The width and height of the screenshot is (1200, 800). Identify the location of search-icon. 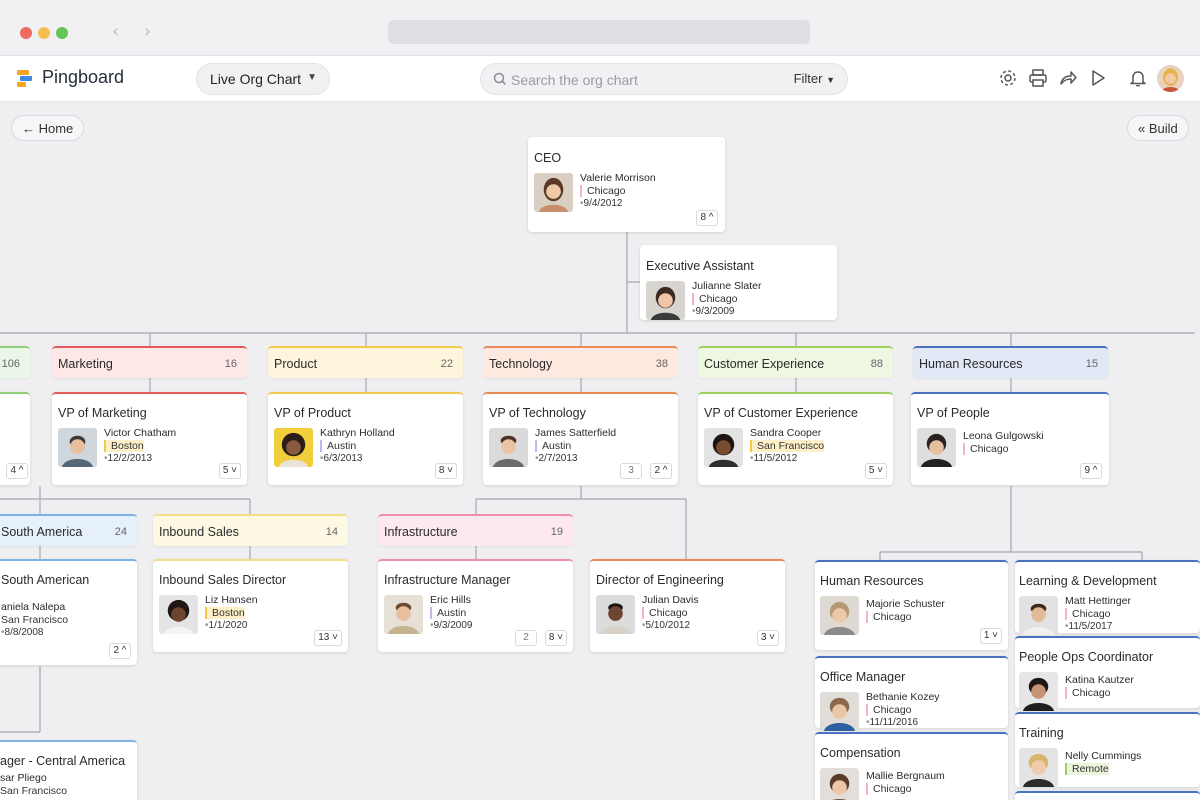
(500, 79).